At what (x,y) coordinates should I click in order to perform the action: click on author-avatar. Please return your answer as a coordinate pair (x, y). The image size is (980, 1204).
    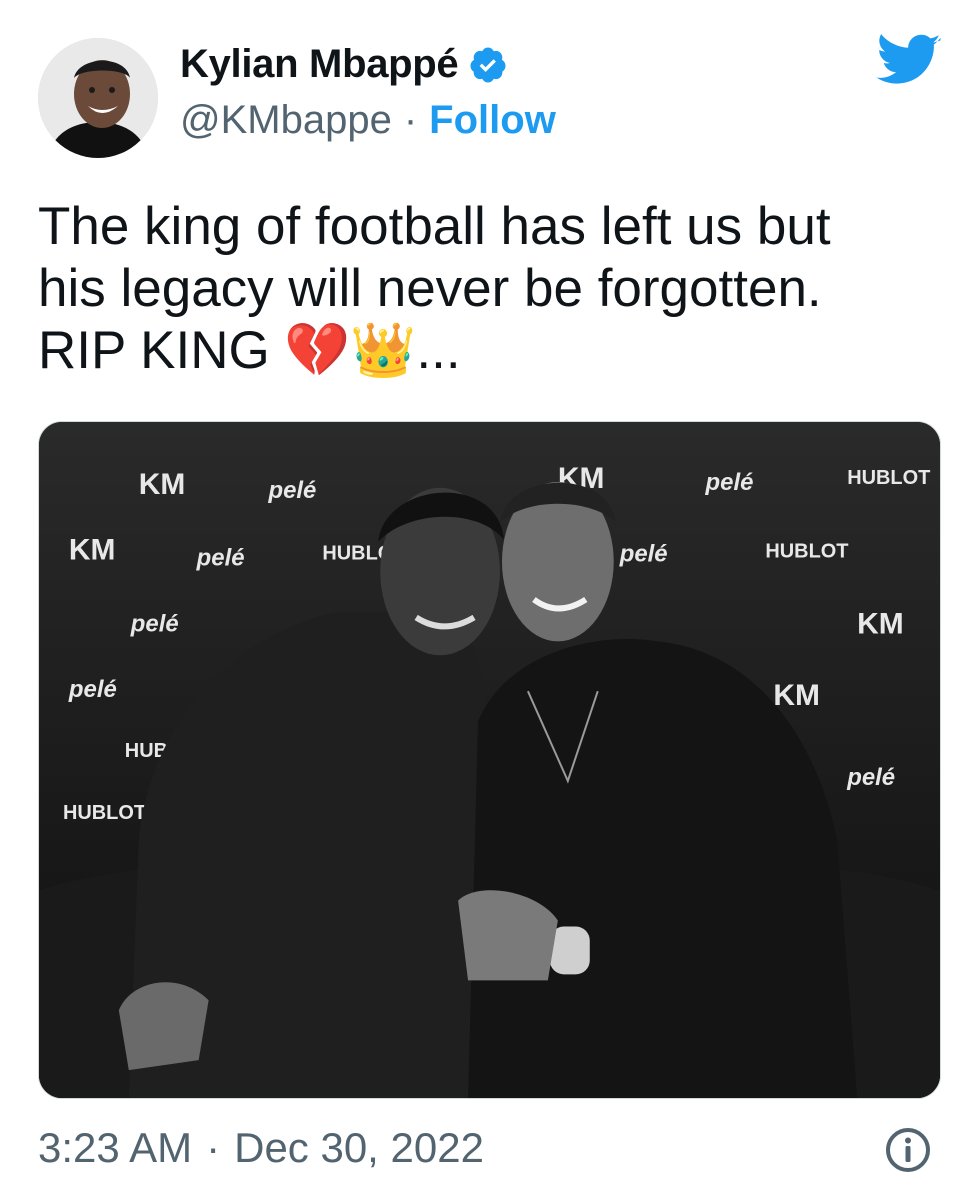
    Looking at the image, I should click on (98, 98).